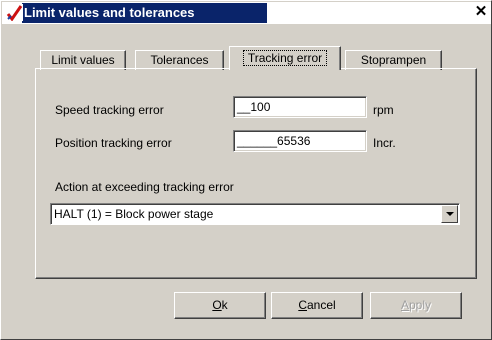 The height and width of the screenshot is (340, 492). I want to click on ok-label-rest: k, so click(224, 305).